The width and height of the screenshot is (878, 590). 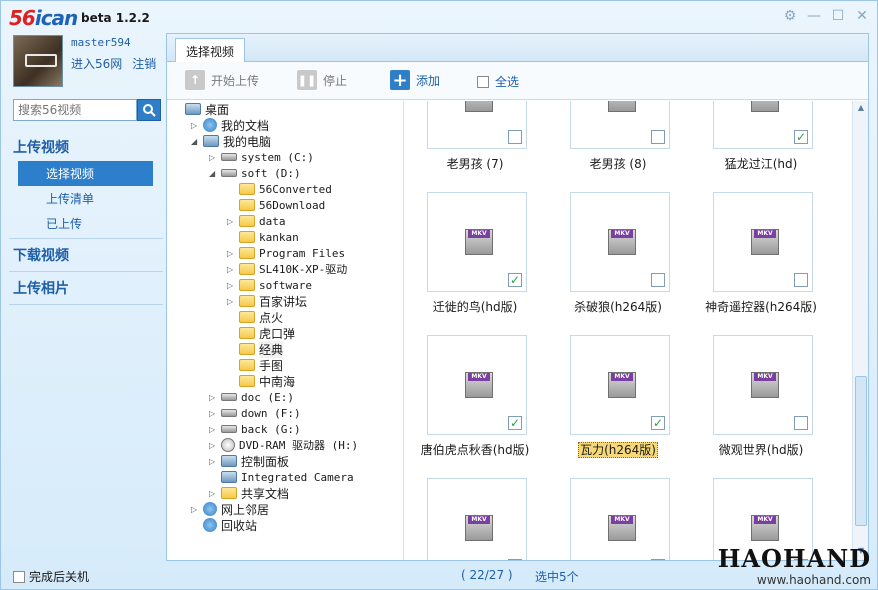 What do you see at coordinates (283, 445) in the screenshot?
I see `tree-node: ▷ DVD-RAM 驱动器 (H:)` at bounding box center [283, 445].